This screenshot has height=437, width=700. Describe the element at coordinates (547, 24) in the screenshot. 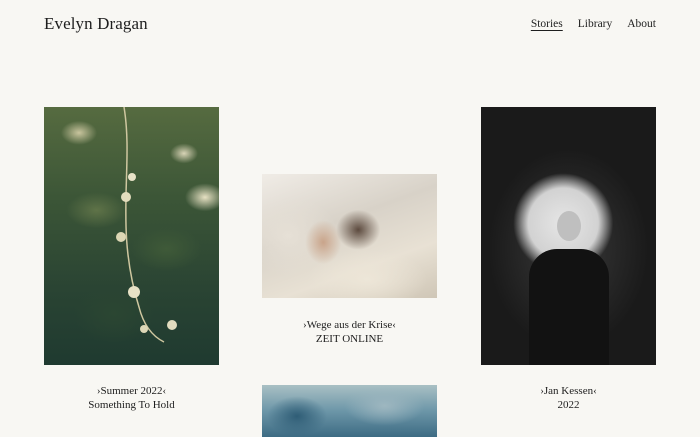

I see `nav-stories: Stories` at that location.